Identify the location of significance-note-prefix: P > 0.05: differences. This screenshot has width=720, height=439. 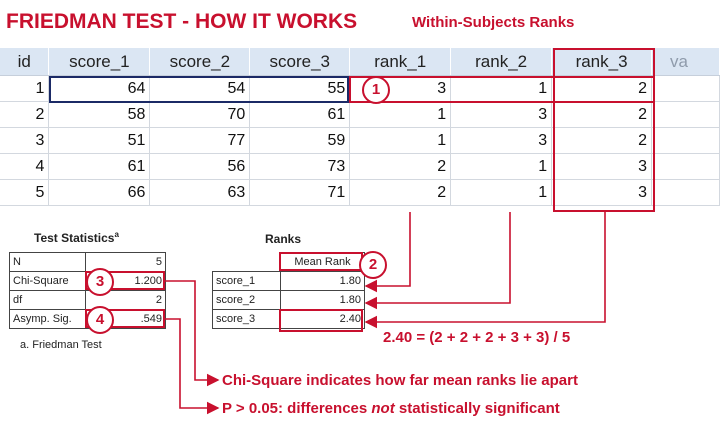
(297, 408).